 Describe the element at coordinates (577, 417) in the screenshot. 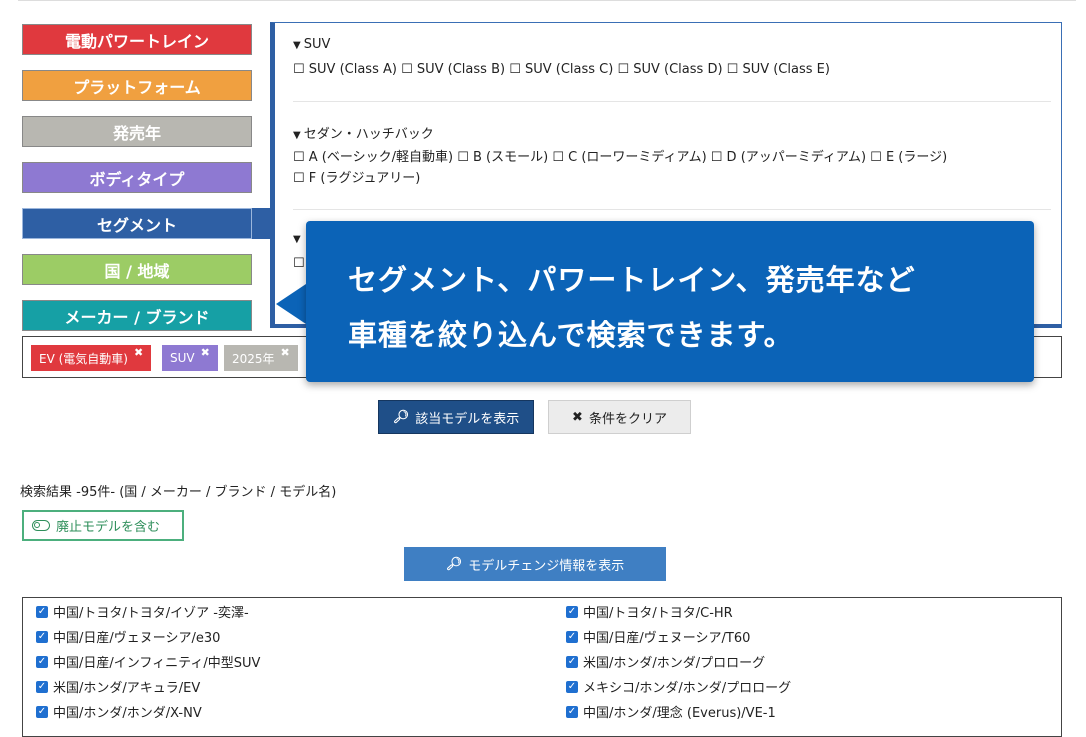

I see `x-icon: ✖` at that location.